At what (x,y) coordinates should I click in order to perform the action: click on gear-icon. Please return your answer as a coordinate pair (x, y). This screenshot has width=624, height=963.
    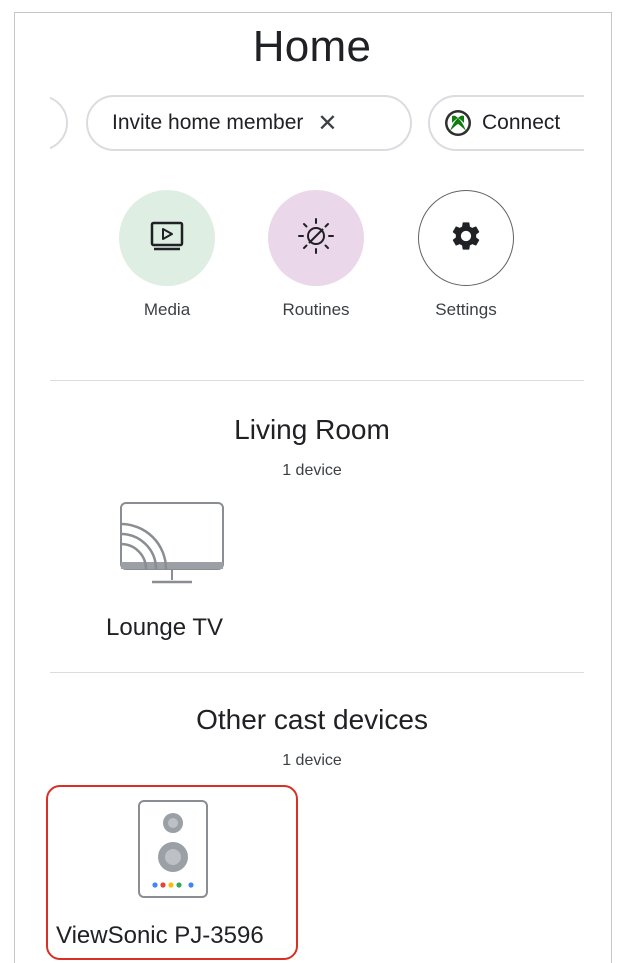
    Looking at the image, I should click on (466, 238).